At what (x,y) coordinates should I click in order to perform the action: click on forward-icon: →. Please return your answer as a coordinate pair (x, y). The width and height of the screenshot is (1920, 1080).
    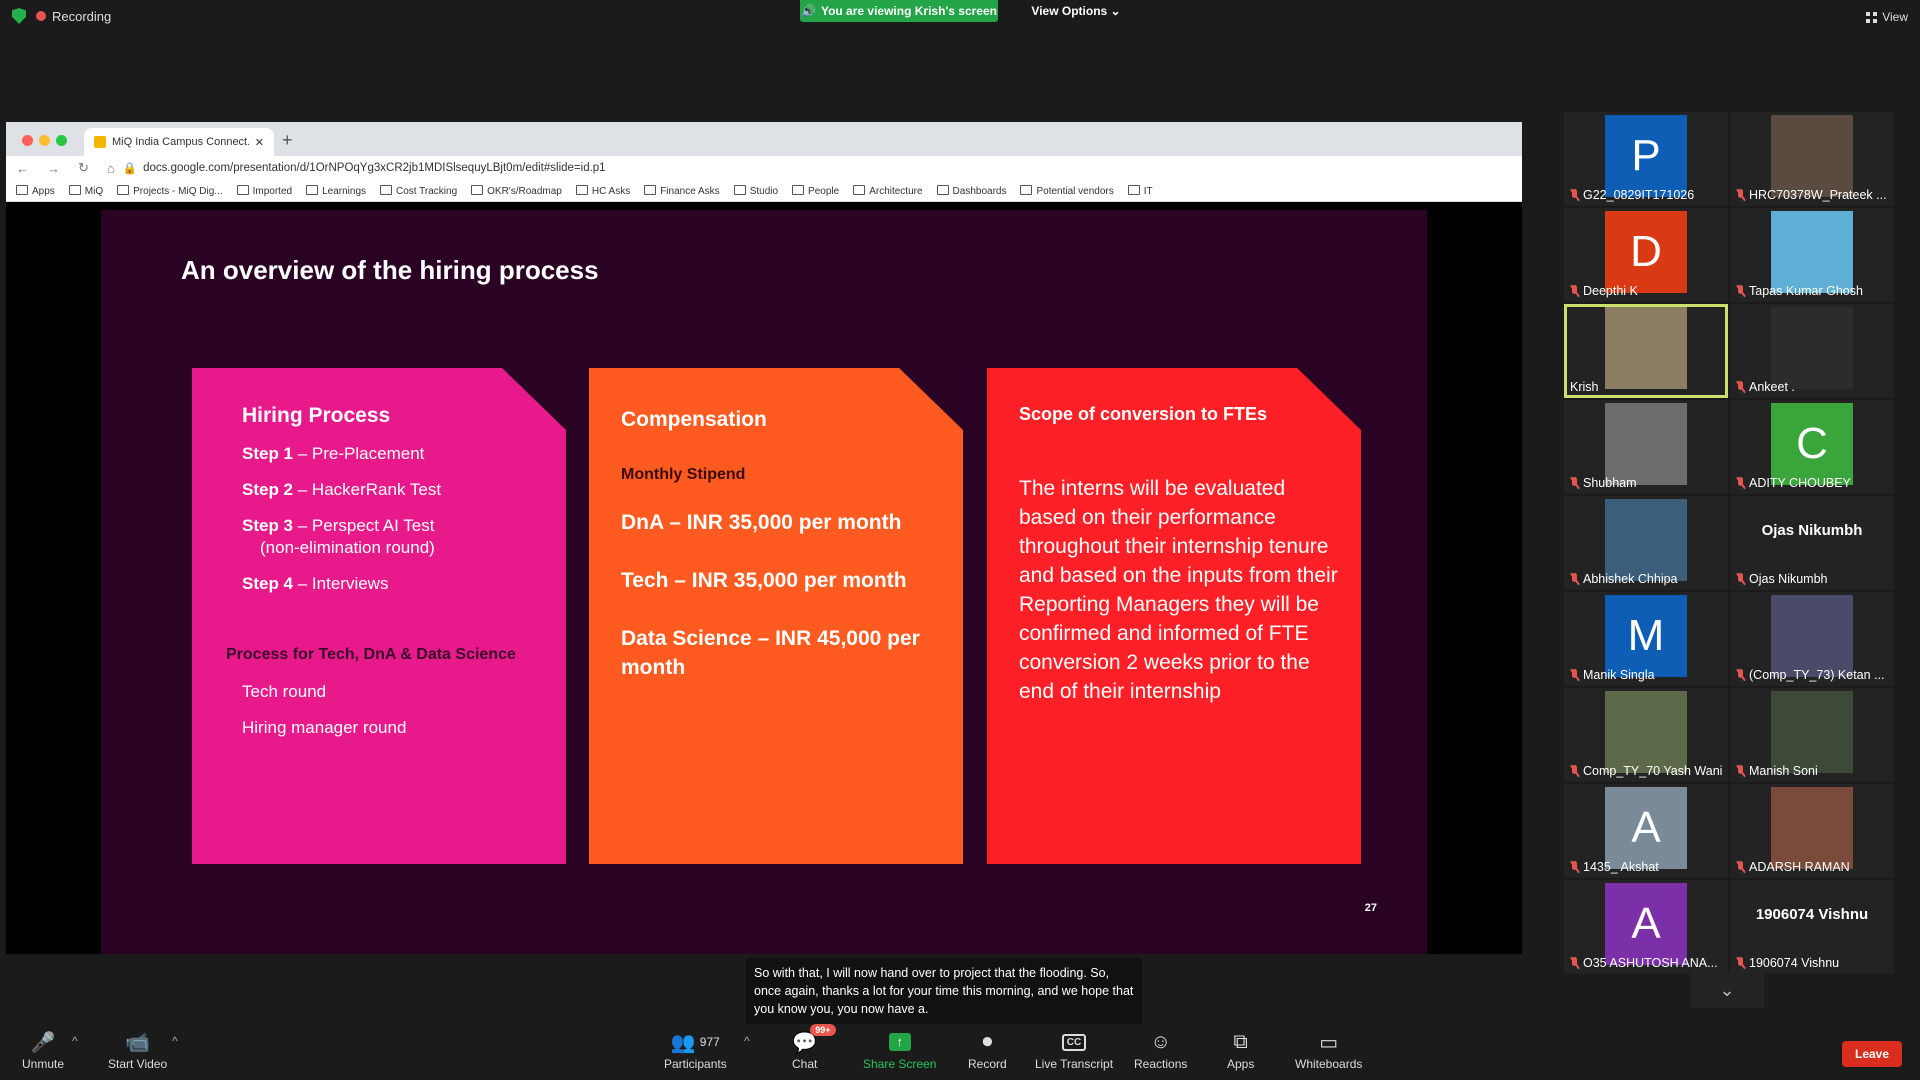
    Looking at the image, I should click on (53, 168).